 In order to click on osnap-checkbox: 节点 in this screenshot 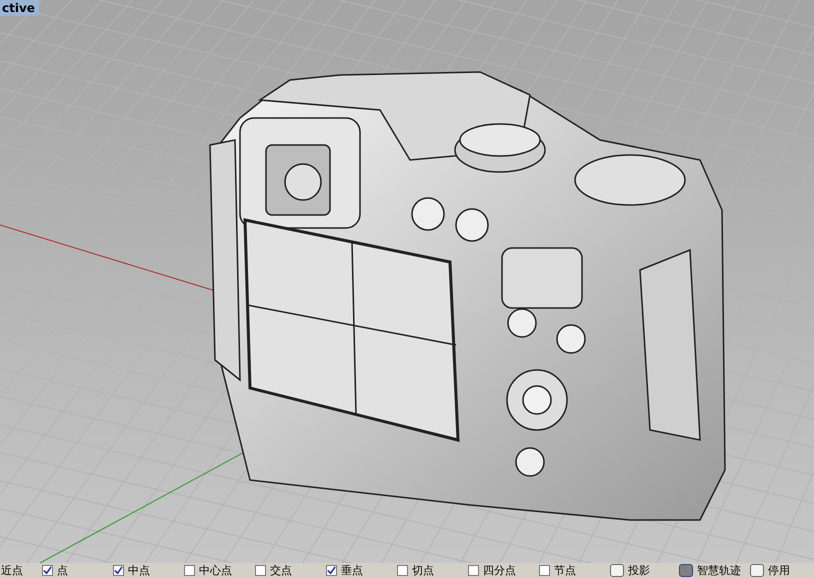, I will do `click(574, 570)`.